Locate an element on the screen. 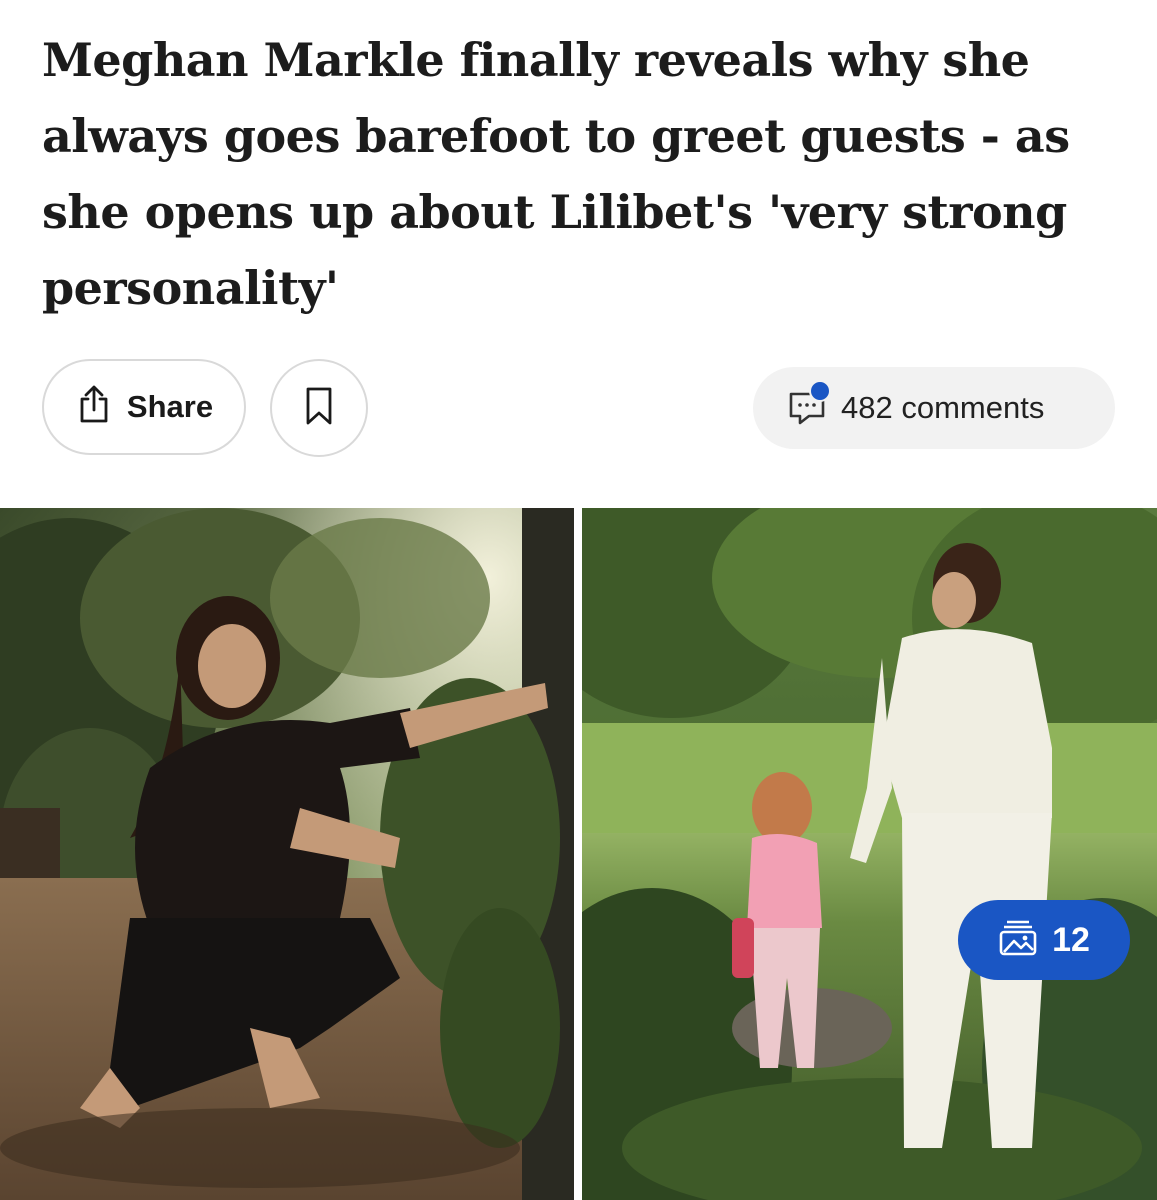  bookmark-button is located at coordinates (319, 408).